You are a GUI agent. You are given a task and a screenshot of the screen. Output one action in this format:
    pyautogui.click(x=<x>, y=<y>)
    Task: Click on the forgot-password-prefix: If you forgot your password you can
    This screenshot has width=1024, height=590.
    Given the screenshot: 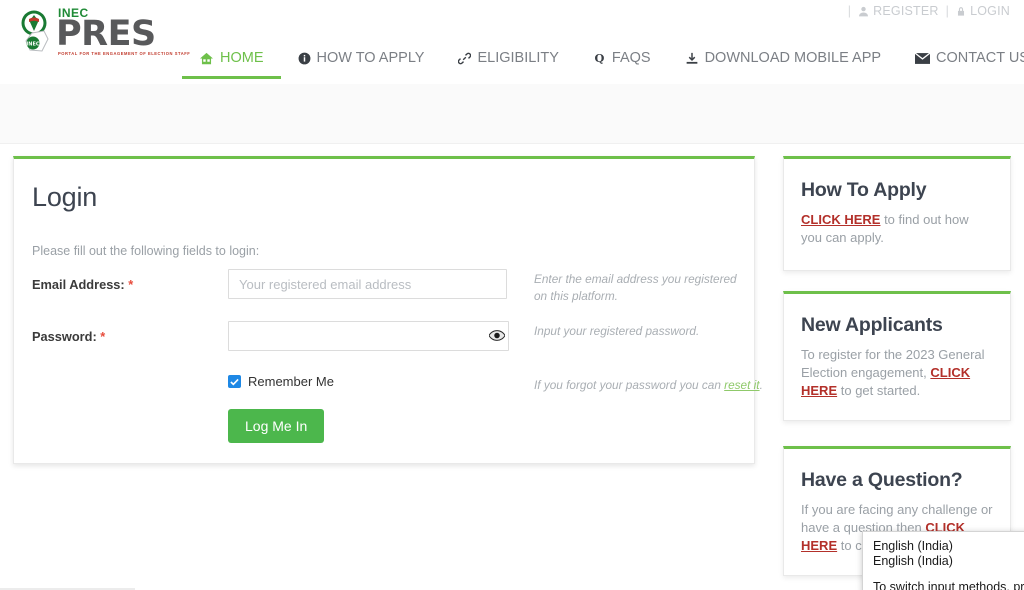 What is the action you would take?
    pyautogui.click(x=629, y=385)
    